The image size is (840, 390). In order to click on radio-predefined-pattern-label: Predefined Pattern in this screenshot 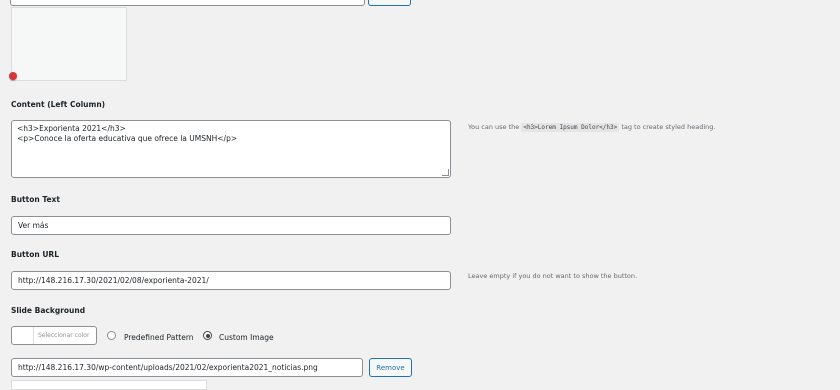, I will do `click(159, 337)`.